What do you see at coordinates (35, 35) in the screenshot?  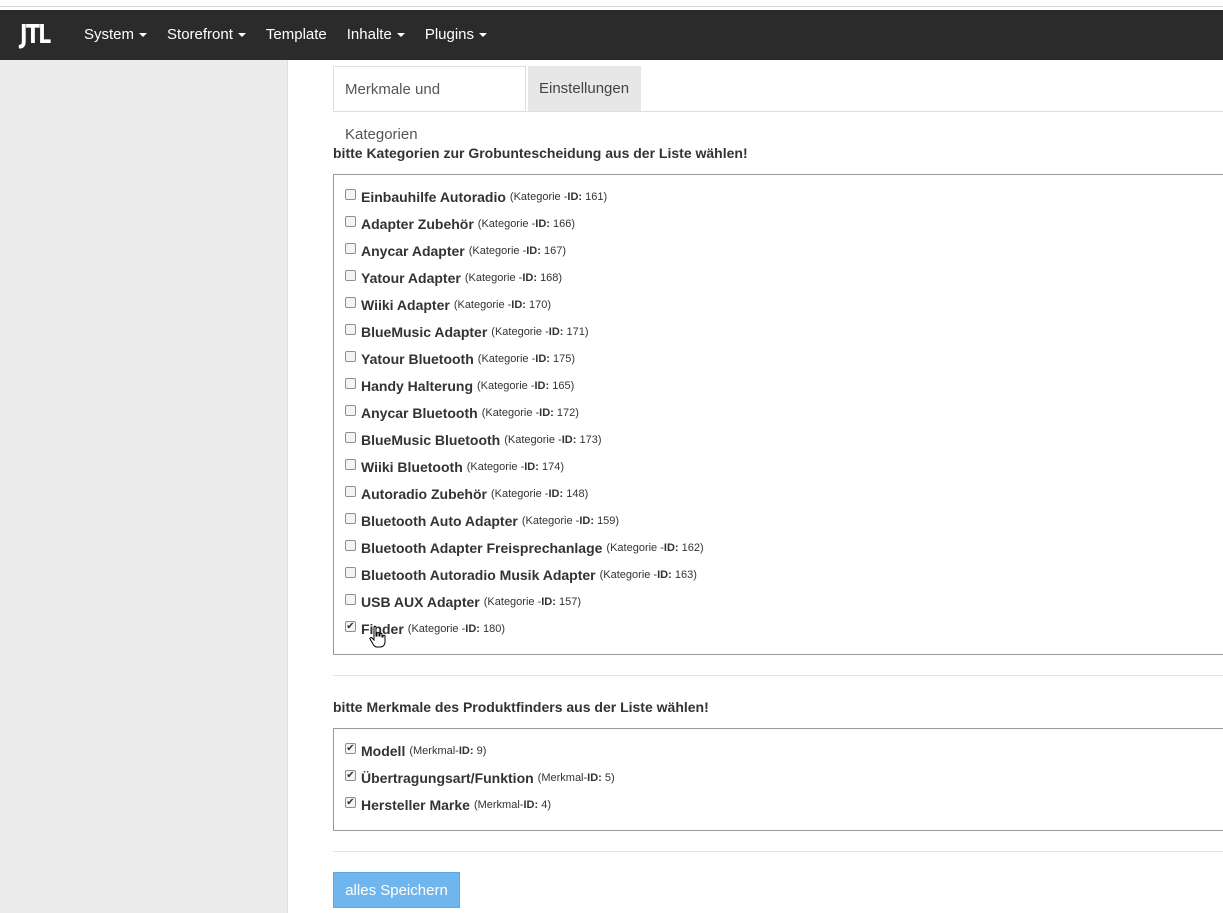 I see `jtl-logo: JTL` at bounding box center [35, 35].